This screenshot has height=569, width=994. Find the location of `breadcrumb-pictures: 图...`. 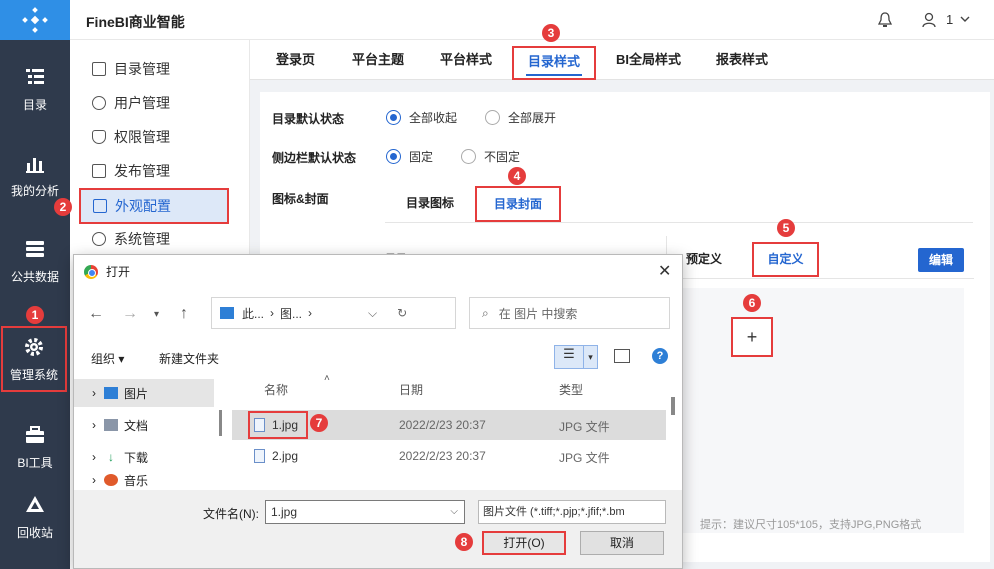

breadcrumb-pictures: 图... is located at coordinates (291, 313).